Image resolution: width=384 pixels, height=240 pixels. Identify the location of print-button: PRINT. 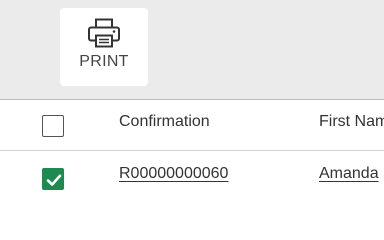
(104, 47).